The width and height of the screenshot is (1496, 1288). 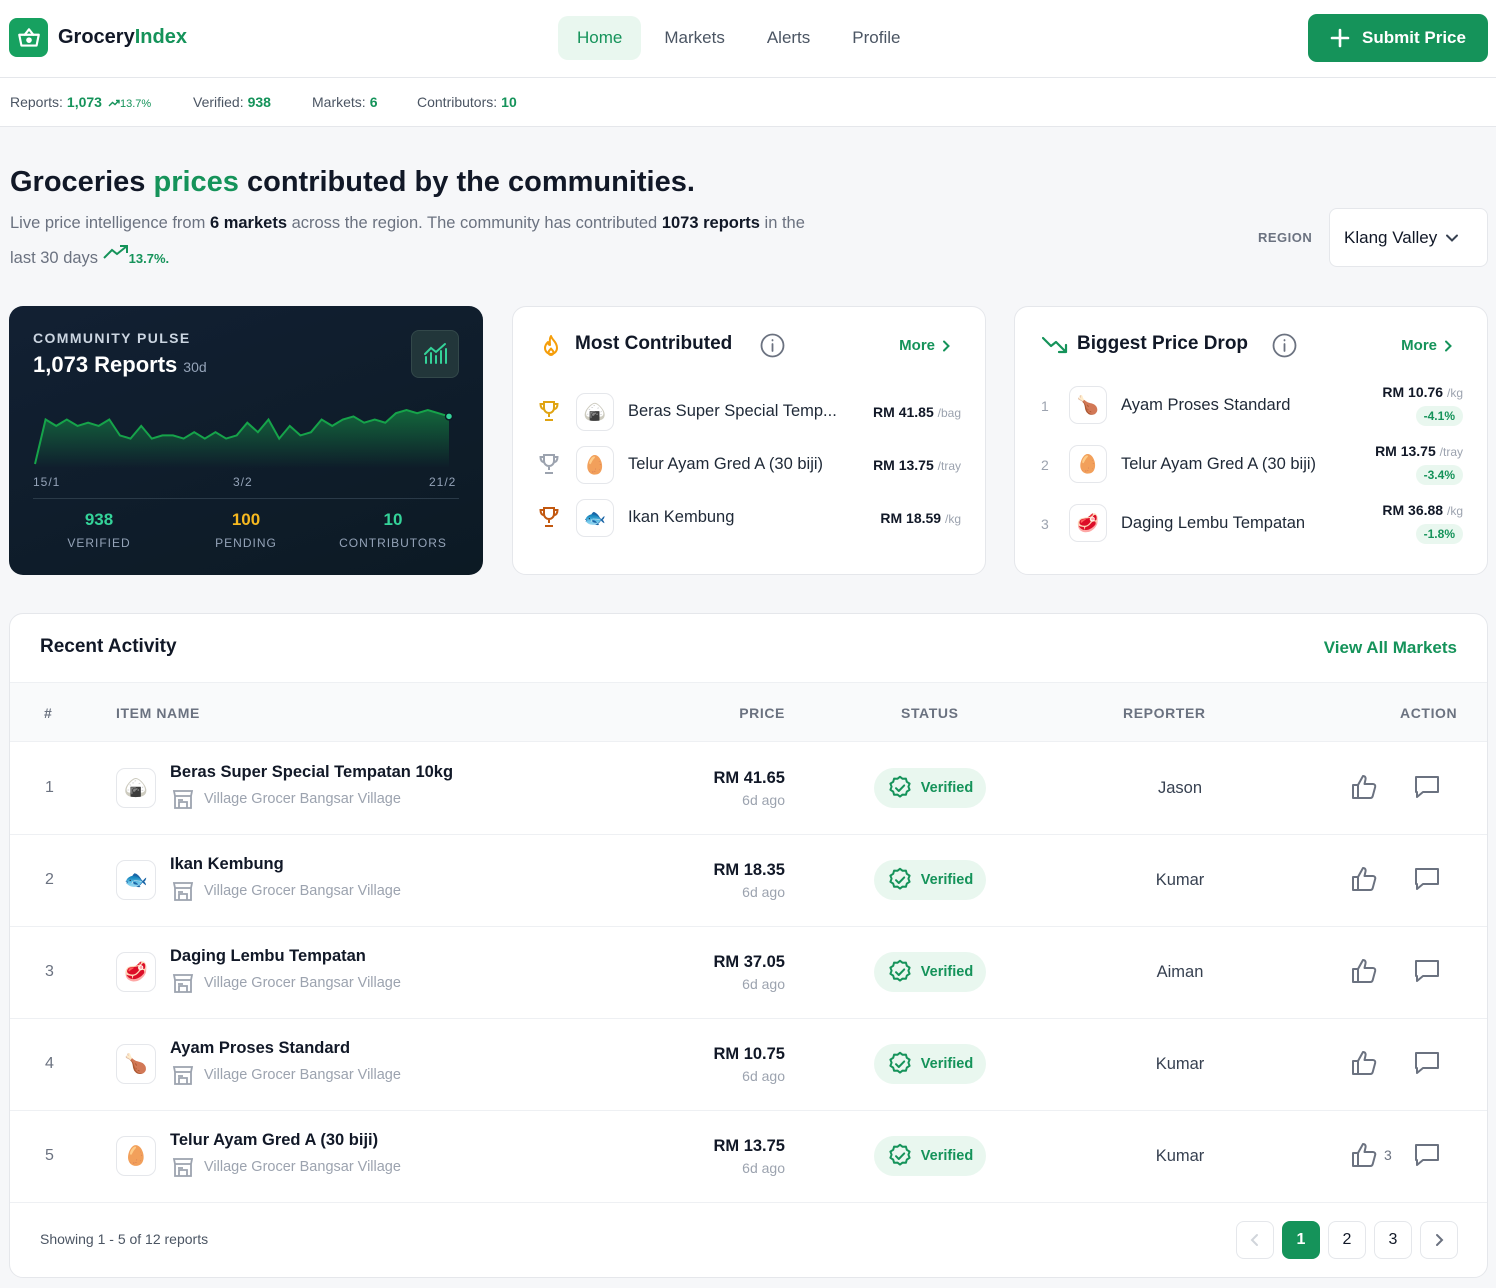 What do you see at coordinates (876, 38) in the screenshot?
I see `nav-profile: Profile` at bounding box center [876, 38].